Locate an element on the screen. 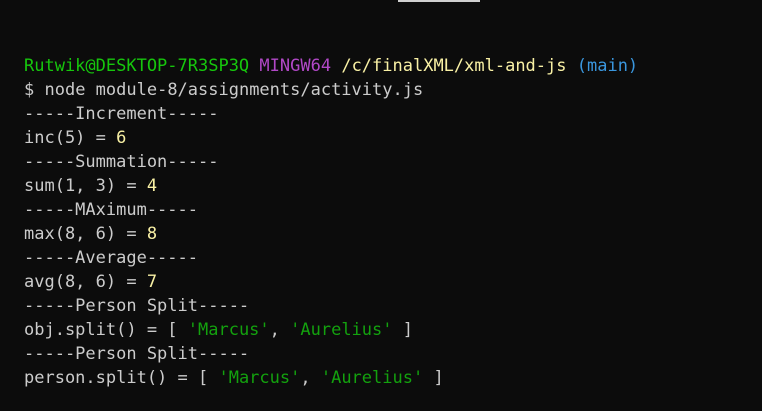 Image resolution: width=762 pixels, height=411 pixels. maximum-result-line: max(8, 6) = 8 is located at coordinates (389, 234).